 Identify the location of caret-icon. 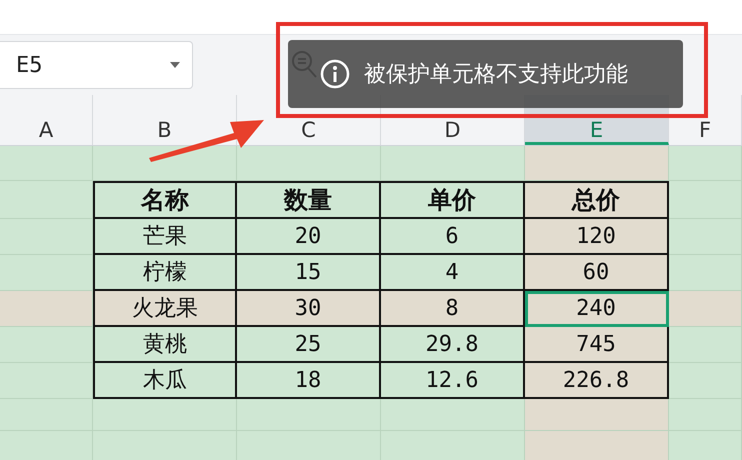
(175, 65).